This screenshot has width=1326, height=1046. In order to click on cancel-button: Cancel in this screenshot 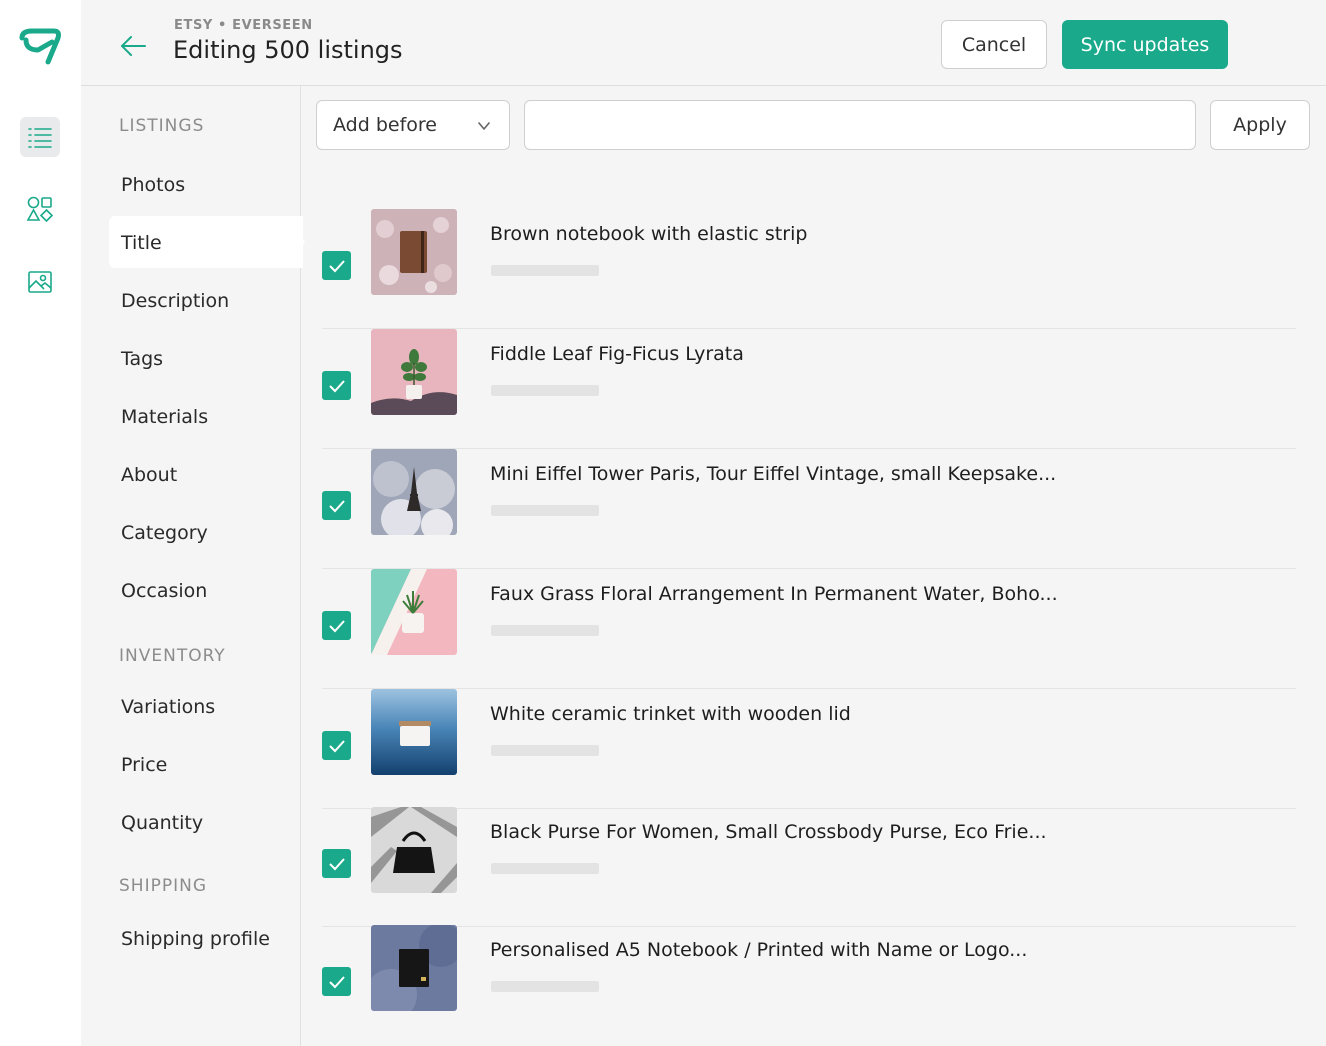, I will do `click(994, 44)`.